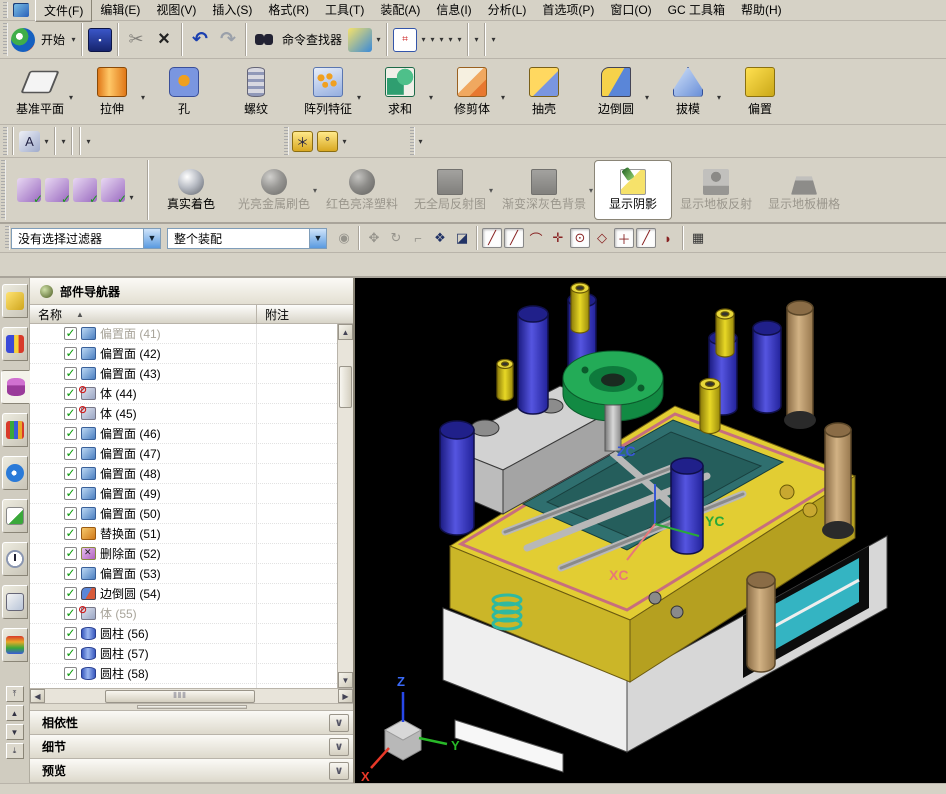 The width and height of the screenshot is (946, 794). Describe the element at coordinates (37, 696) in the screenshot. I see `scroll-left-icon: ◀` at that location.